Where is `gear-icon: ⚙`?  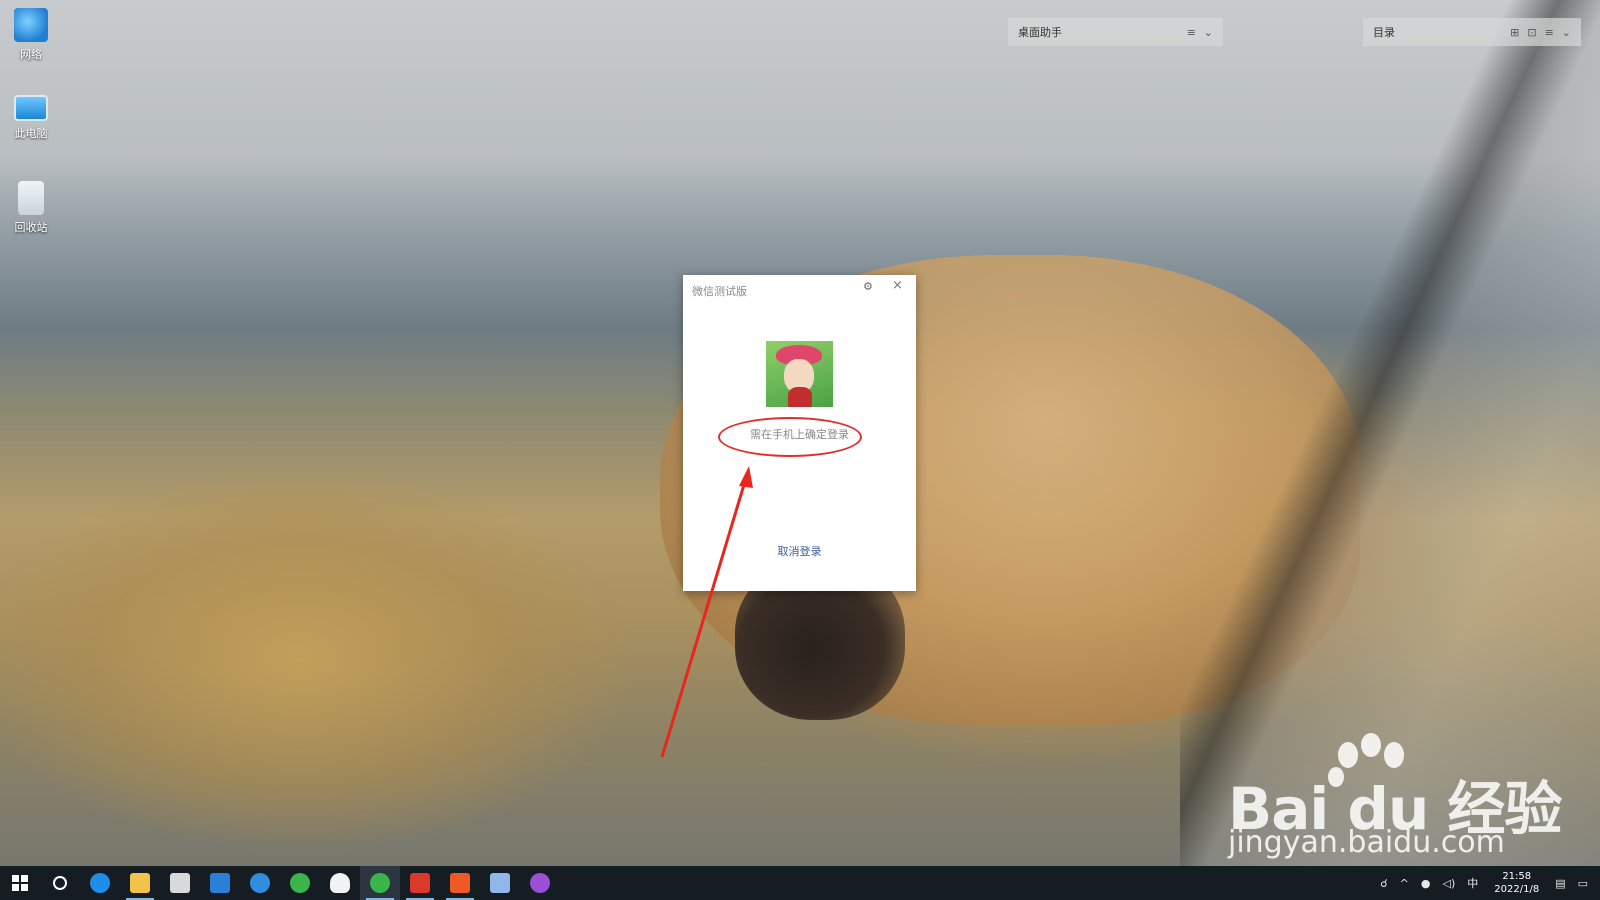
gear-icon: ⚙ is located at coordinates (868, 286).